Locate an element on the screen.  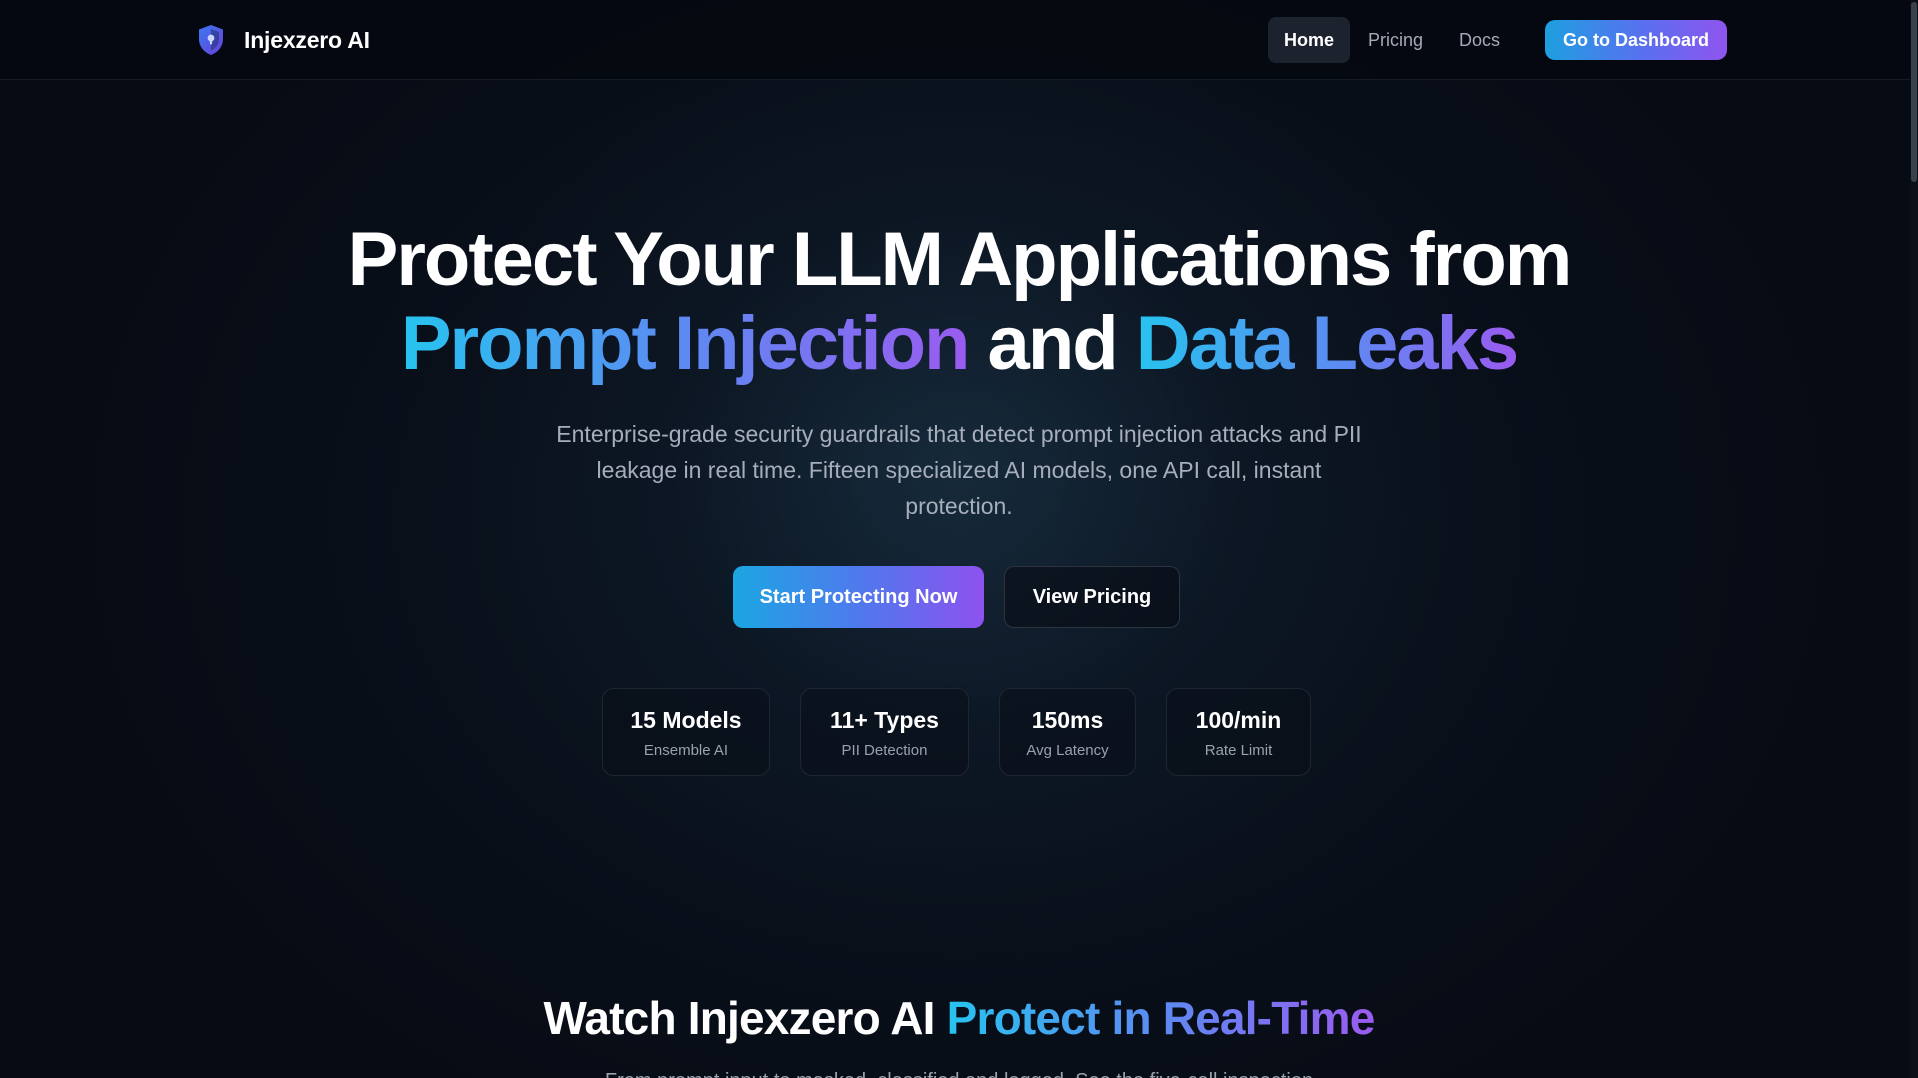
stat-card-latency: 150ms Avg Latency is located at coordinates (1067, 732).